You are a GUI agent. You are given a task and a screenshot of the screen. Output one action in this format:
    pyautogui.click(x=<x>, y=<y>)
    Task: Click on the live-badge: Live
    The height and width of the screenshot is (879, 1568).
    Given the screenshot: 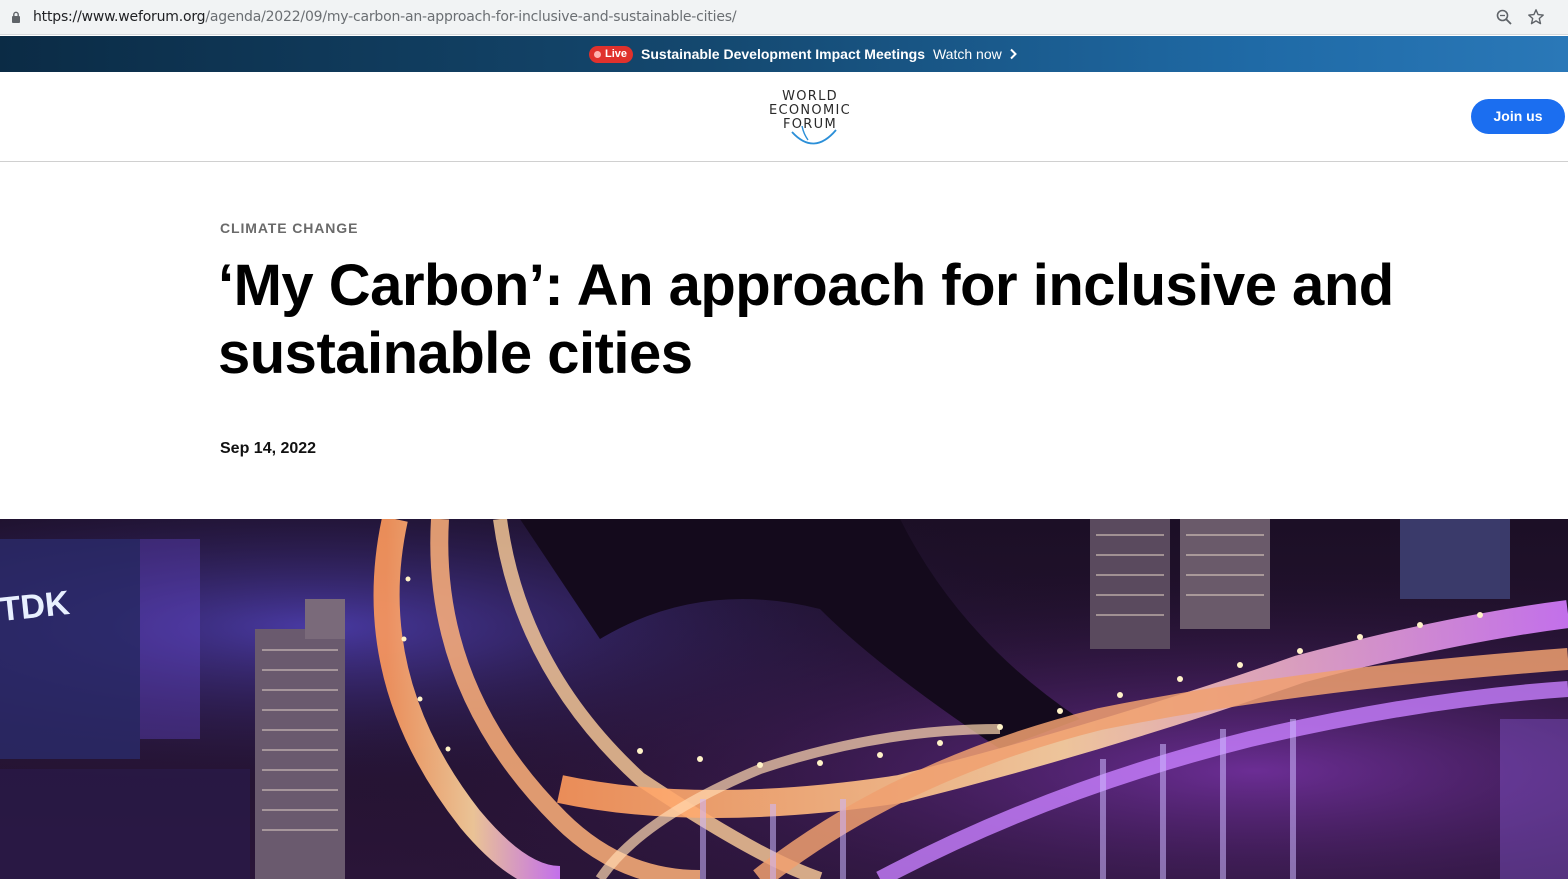 What is the action you would take?
    pyautogui.click(x=611, y=54)
    